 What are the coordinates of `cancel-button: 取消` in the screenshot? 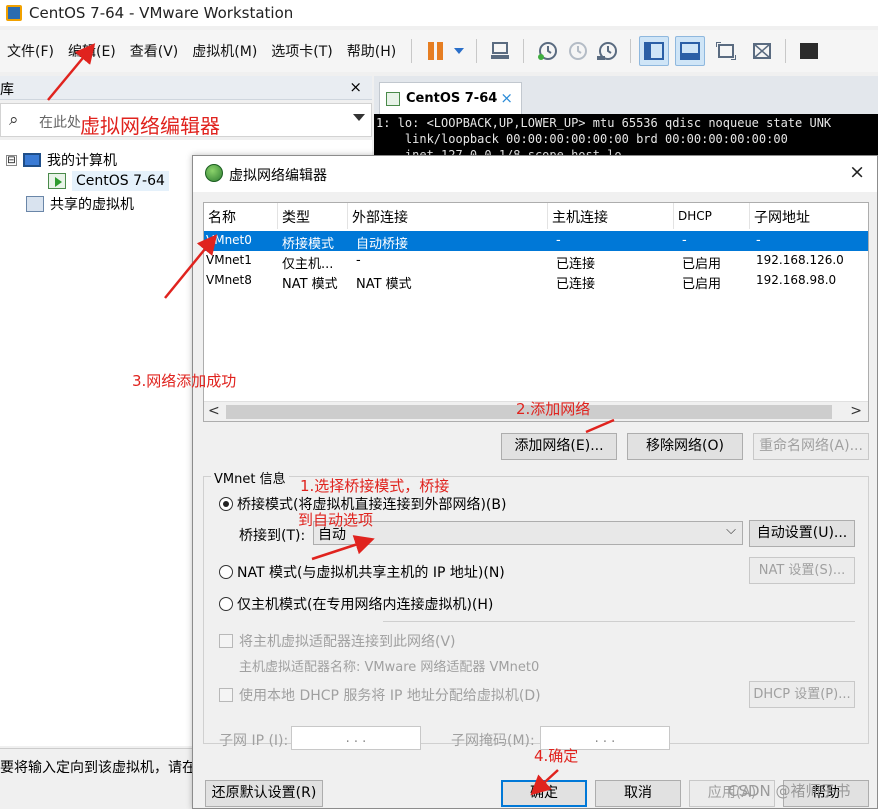 It's located at (638, 793).